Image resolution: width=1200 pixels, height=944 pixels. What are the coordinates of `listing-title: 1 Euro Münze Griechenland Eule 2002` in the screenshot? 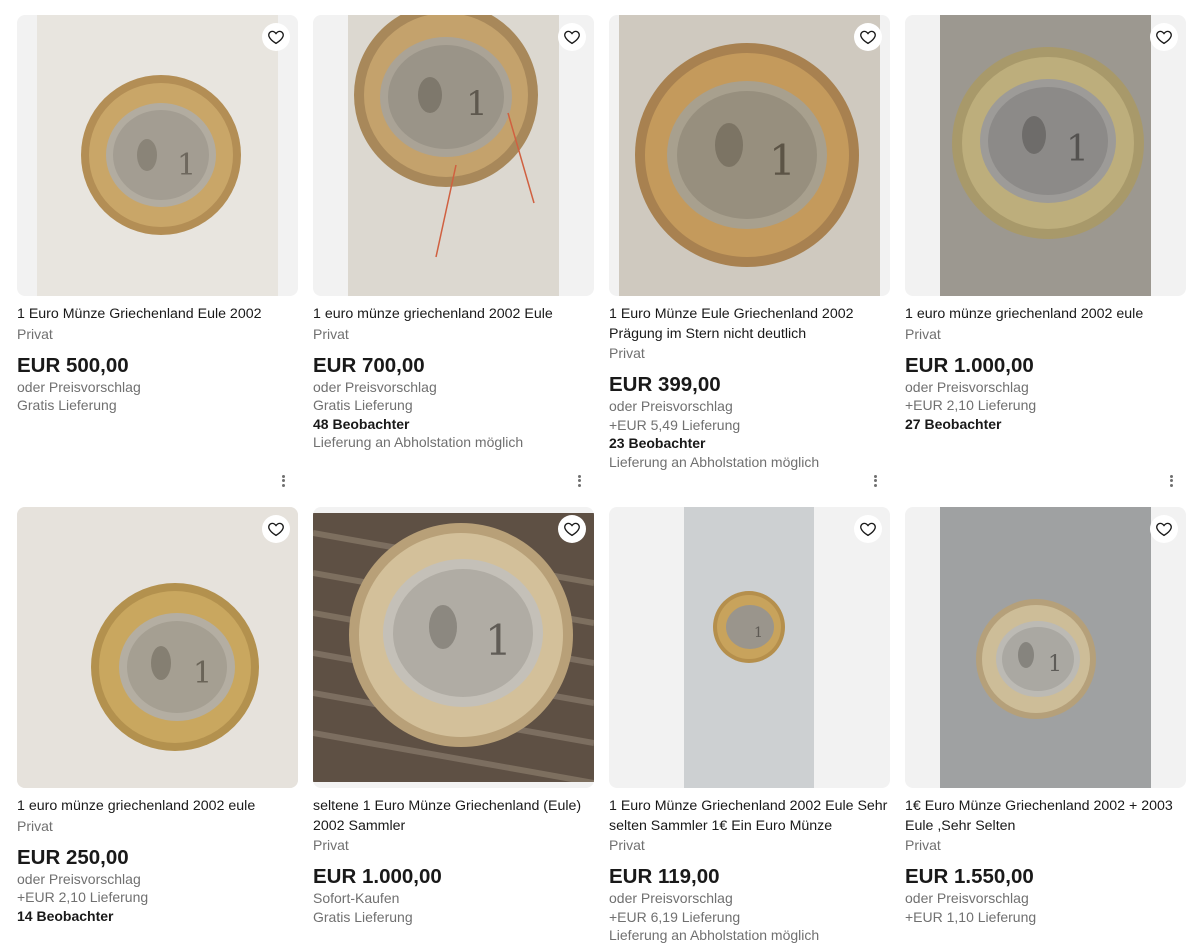 It's located at (157, 315).